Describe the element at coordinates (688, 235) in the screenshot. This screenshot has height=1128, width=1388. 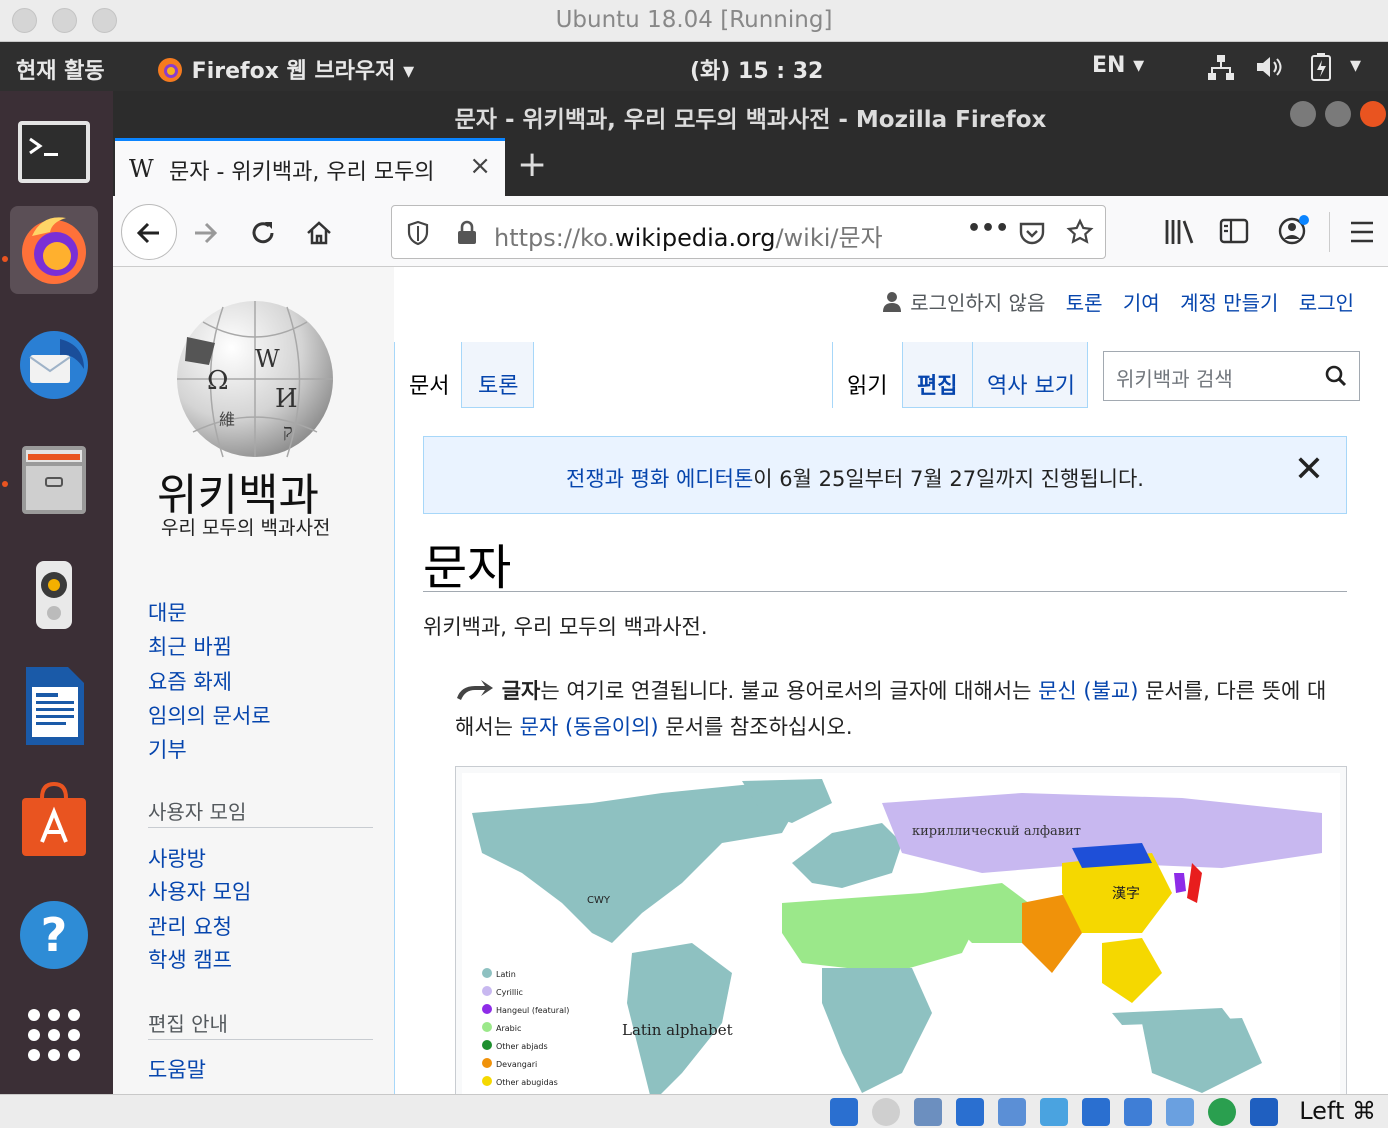
I see `url-text: https://ko.wikipedia.org/wiki/문자` at that location.